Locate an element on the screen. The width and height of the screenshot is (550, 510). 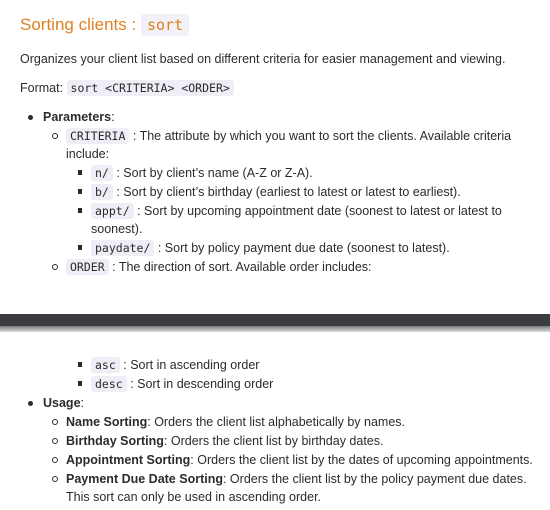
section-title: Sorting clients : sort is located at coordinates (105, 25).